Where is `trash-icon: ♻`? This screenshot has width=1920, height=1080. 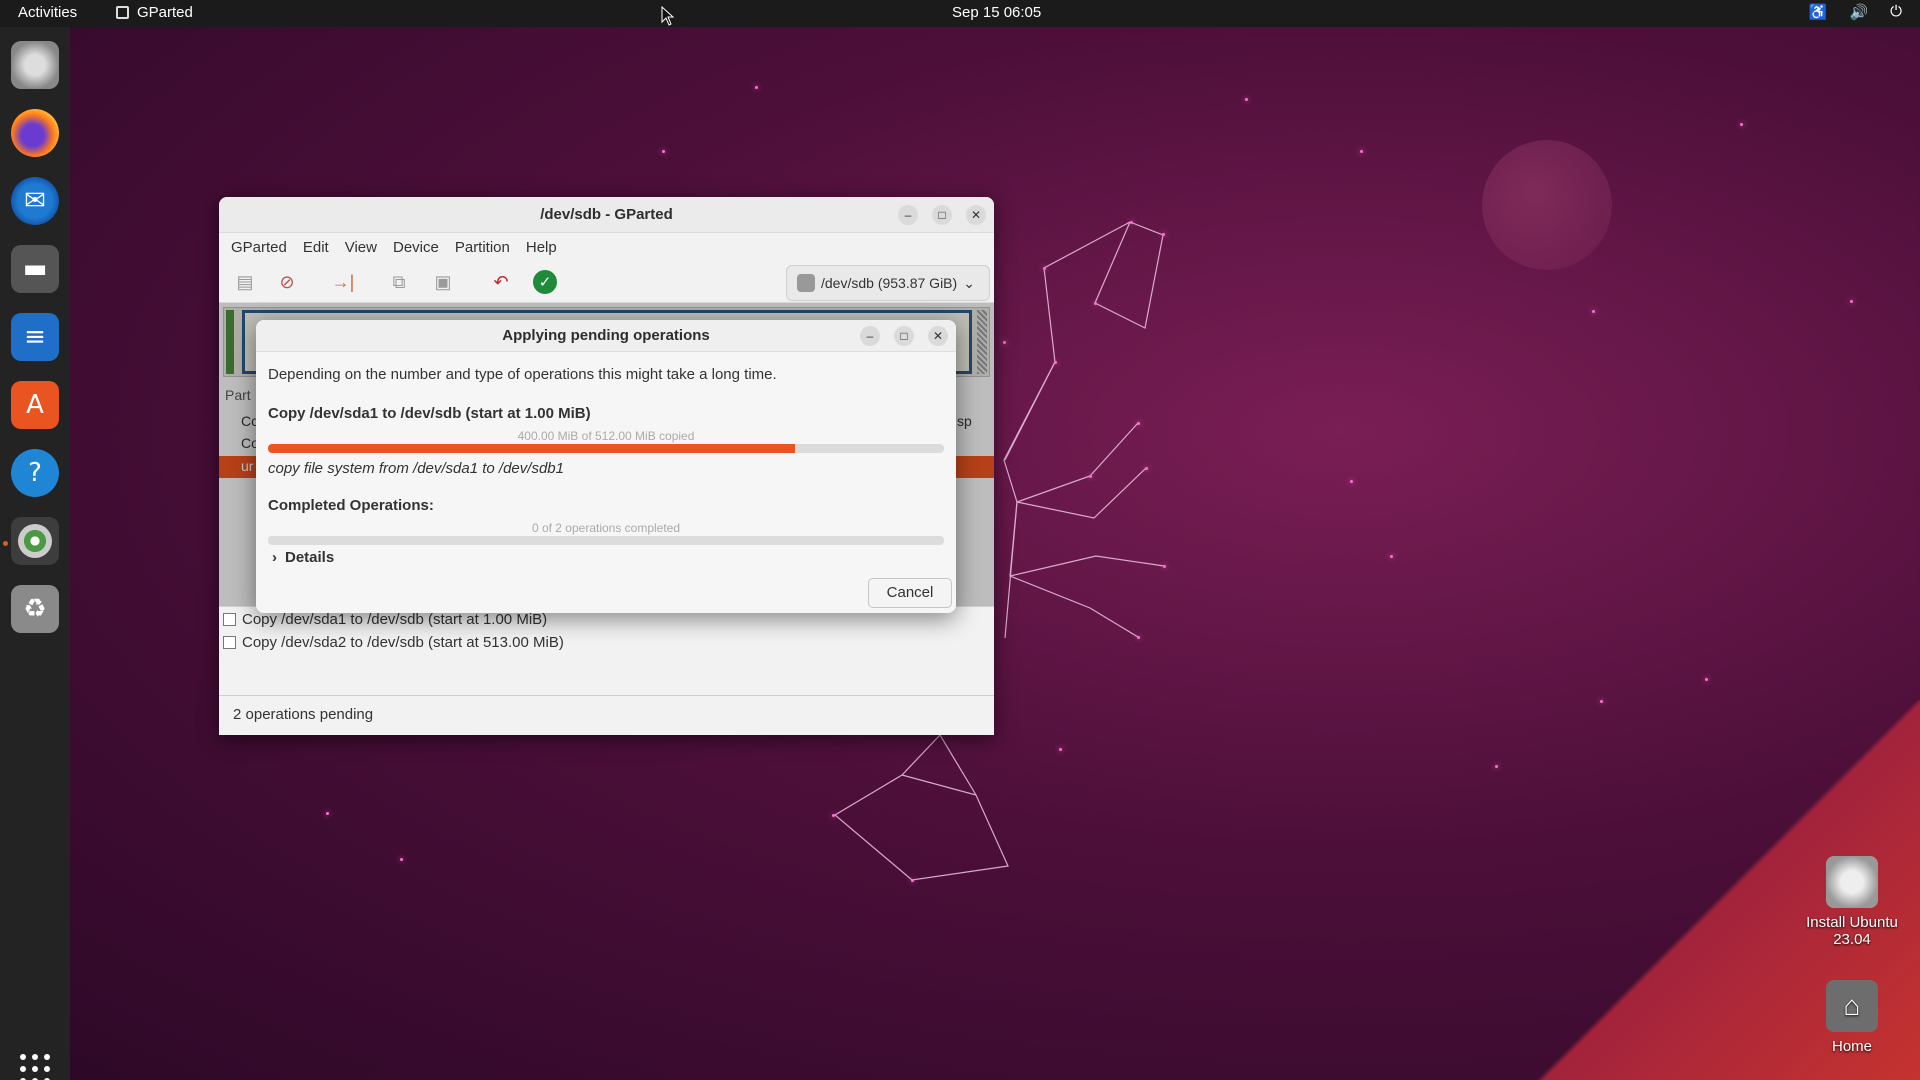 trash-icon: ♻ is located at coordinates (35, 609).